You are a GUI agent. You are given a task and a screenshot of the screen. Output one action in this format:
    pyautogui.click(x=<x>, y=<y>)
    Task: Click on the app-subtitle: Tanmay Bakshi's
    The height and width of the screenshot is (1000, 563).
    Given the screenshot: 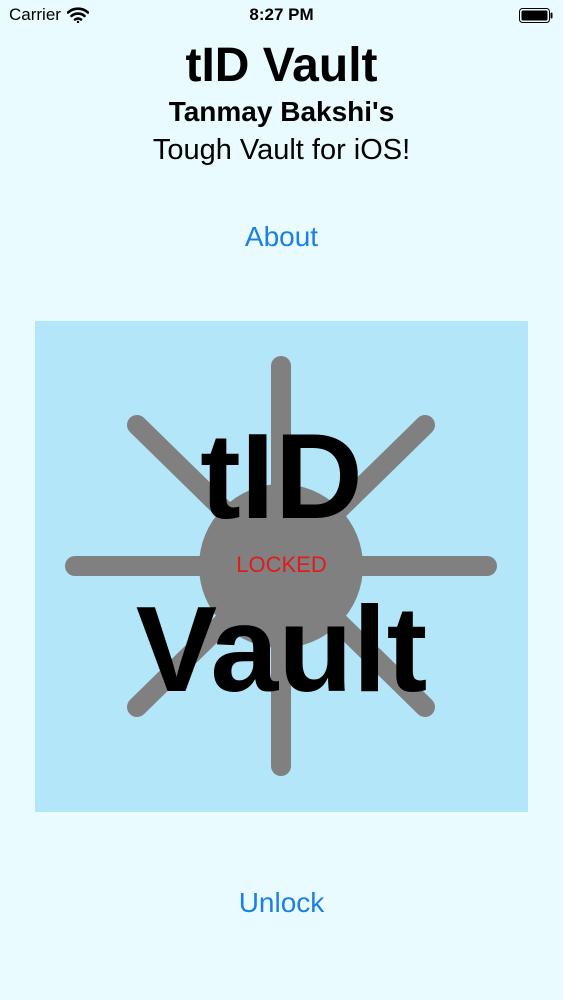 What is the action you would take?
    pyautogui.click(x=281, y=111)
    